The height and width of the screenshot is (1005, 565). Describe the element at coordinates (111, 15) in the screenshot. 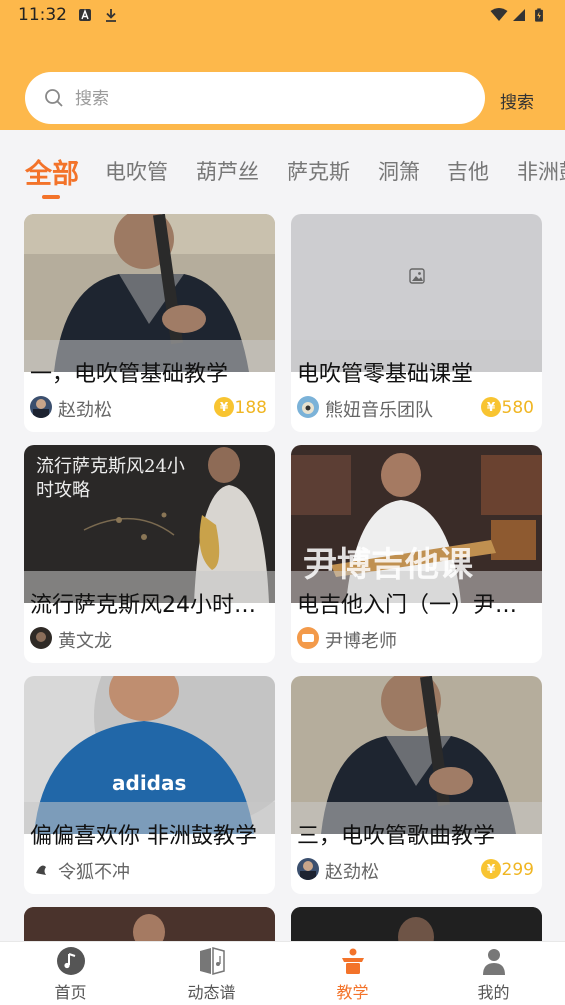

I see `download-icon` at that location.